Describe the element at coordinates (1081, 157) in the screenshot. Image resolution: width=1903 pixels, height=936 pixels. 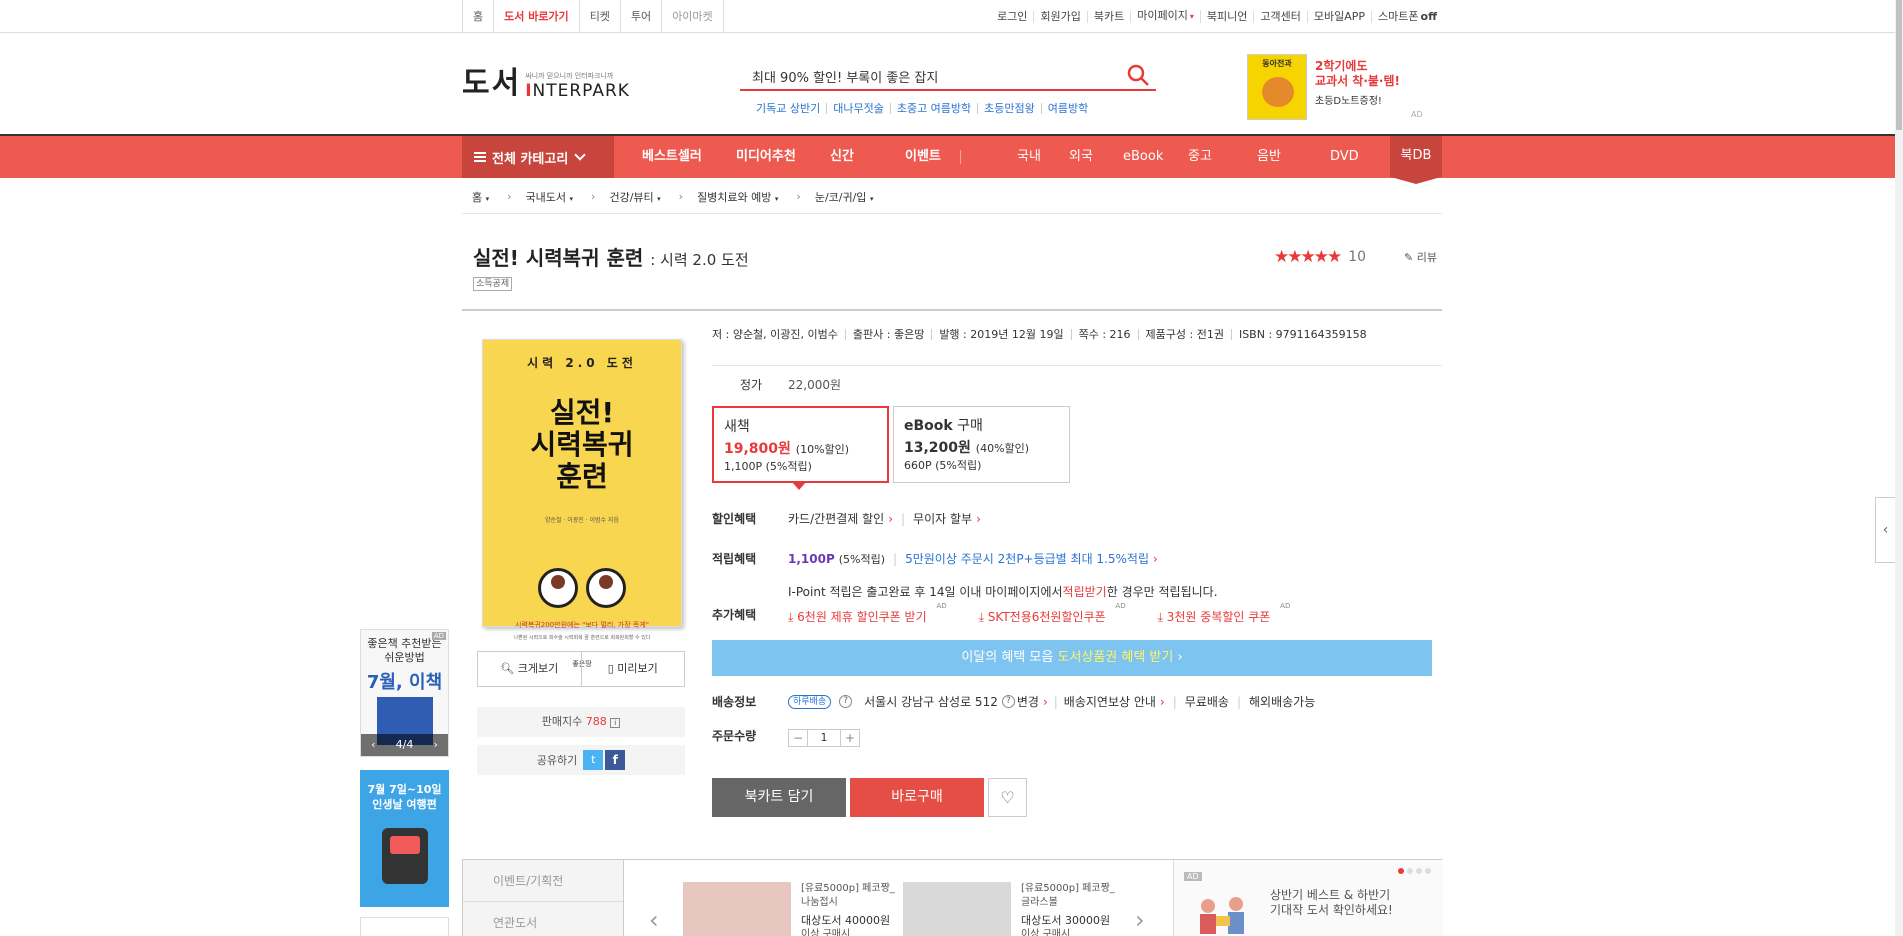
I see `menu-foreign: 외국` at that location.